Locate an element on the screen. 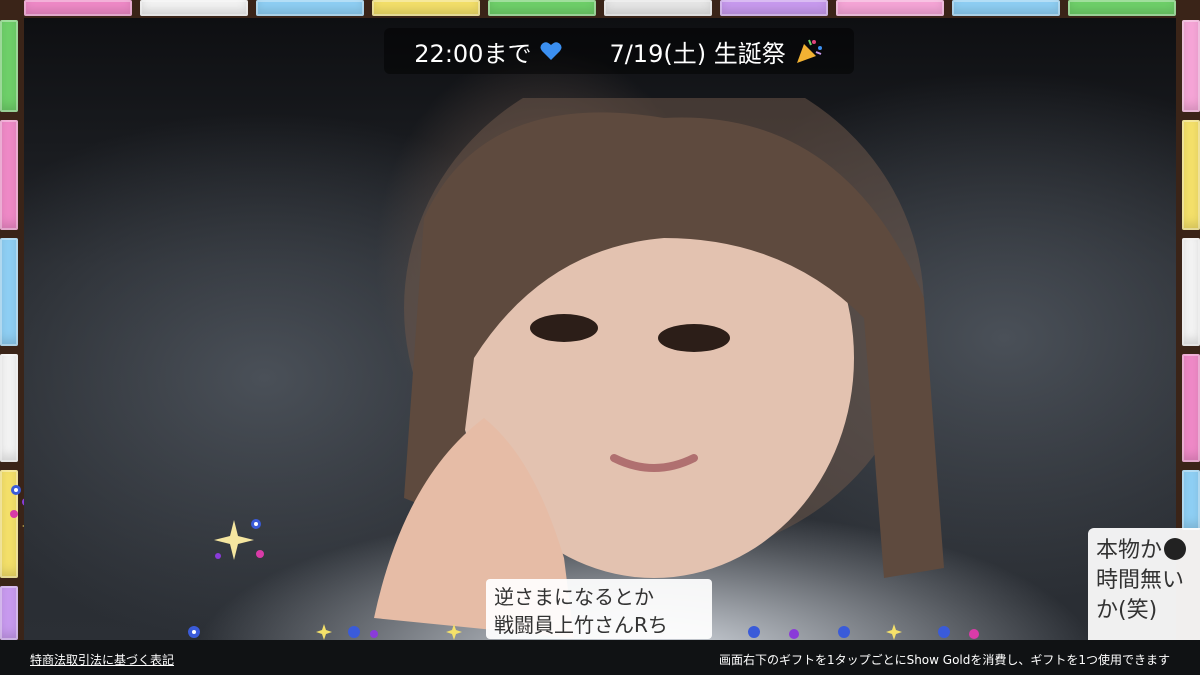  countdown-text: 22:00まで is located at coordinates (473, 53).